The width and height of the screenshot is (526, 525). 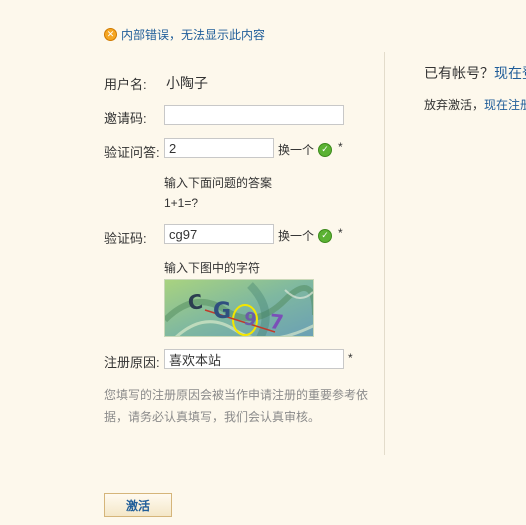 I want to click on invite-code-input, so click(x=254, y=115).